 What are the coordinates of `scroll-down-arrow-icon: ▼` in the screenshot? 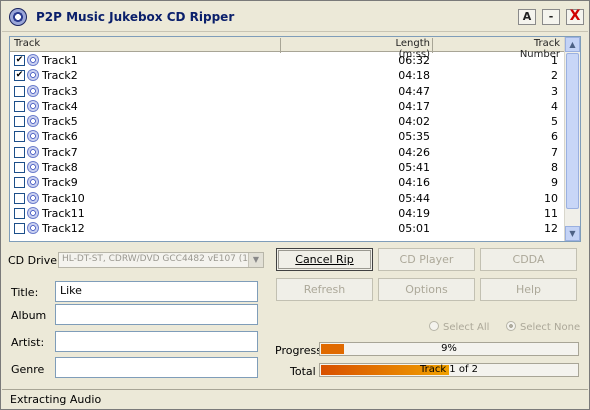 It's located at (572, 233).